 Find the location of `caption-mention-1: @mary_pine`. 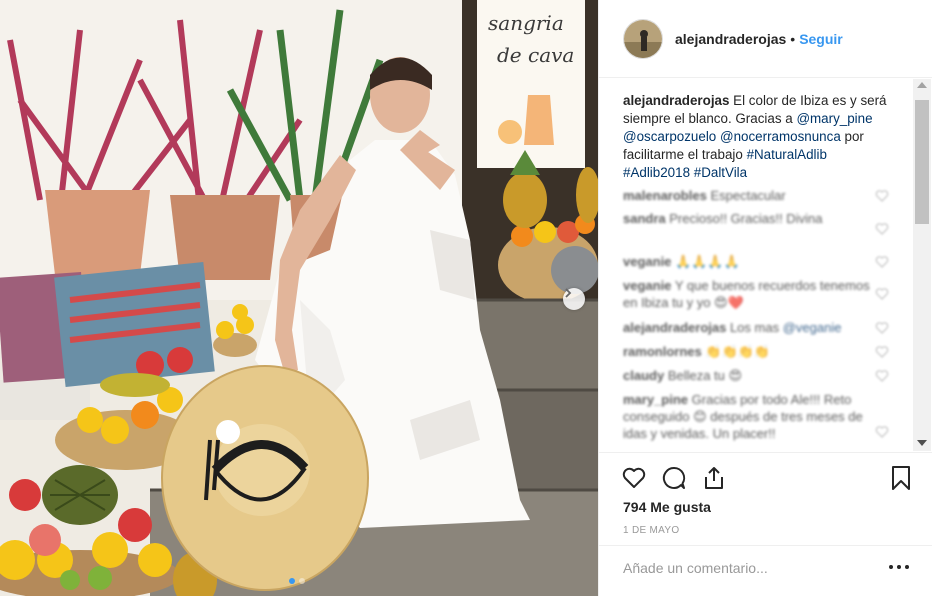

caption-mention-1: @mary_pine is located at coordinates (834, 118).